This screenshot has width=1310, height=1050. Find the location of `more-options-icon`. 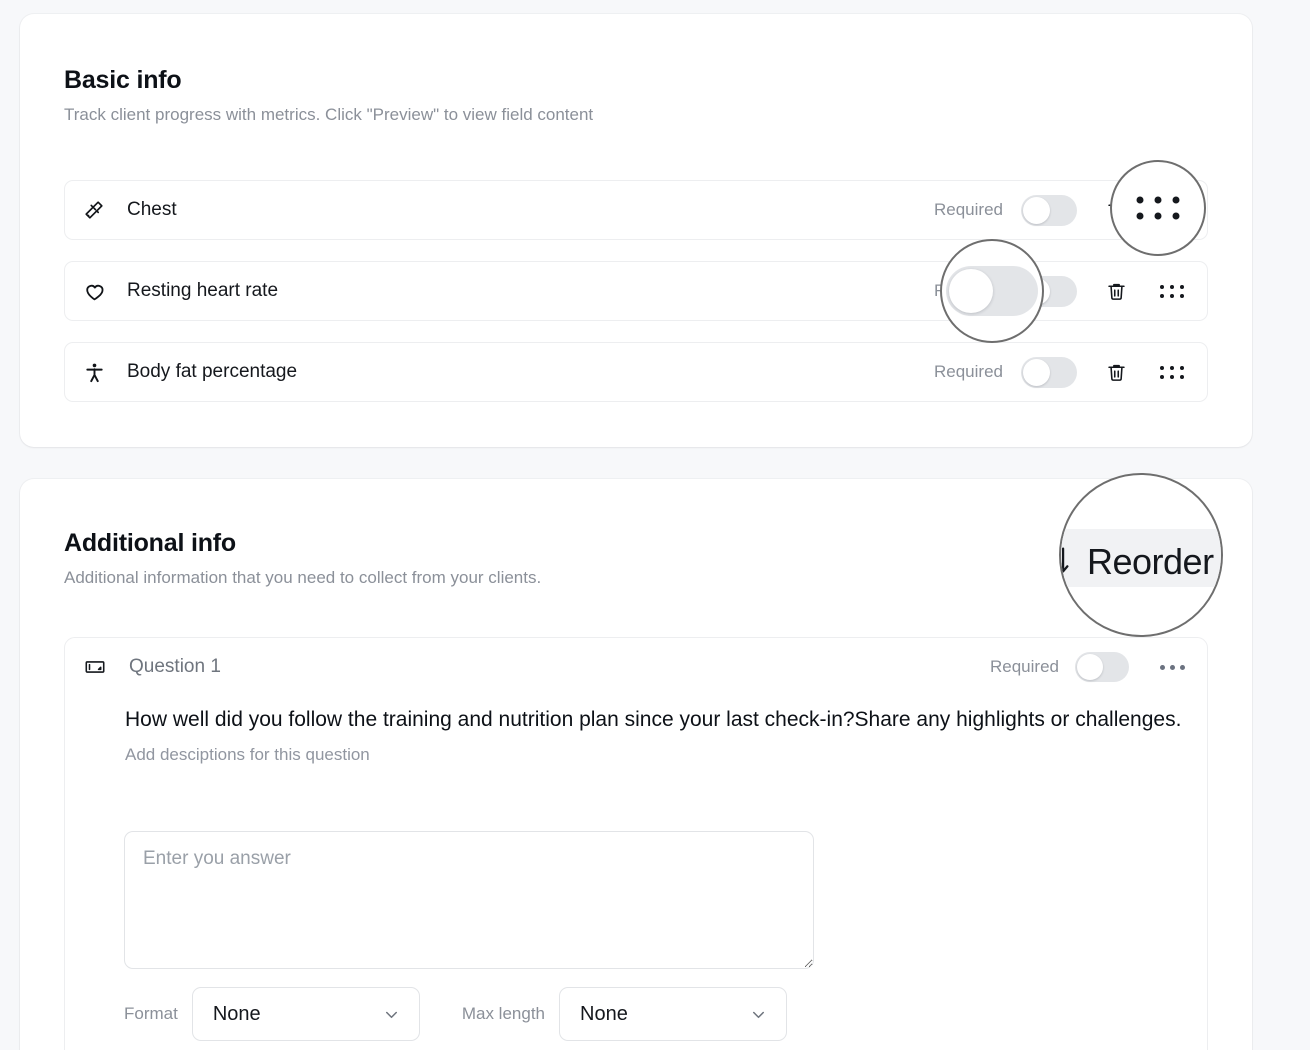

more-options-icon is located at coordinates (1172, 667).